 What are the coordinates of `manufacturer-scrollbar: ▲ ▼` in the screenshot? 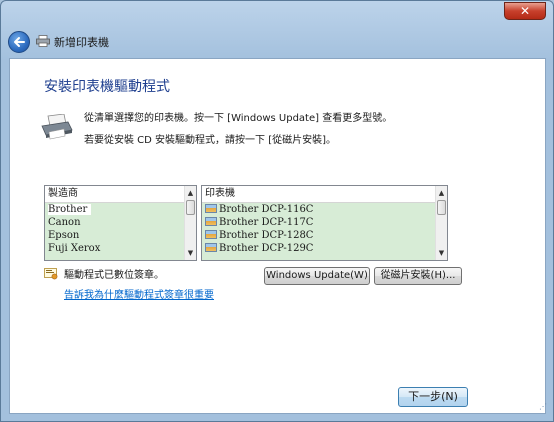 It's located at (190, 223).